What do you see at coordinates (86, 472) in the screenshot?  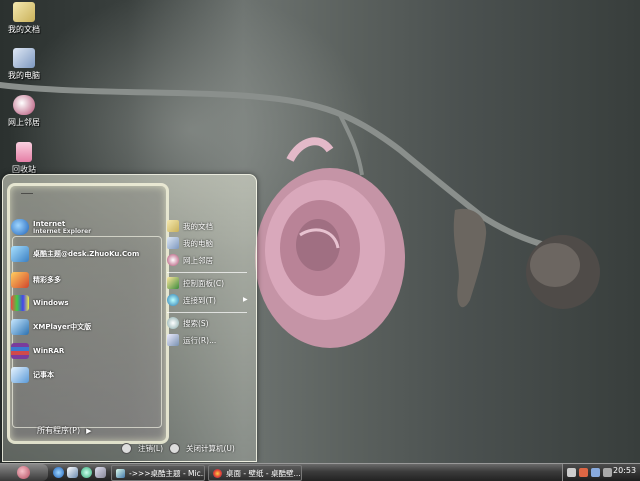 I see `quicklaunch-media-icon` at bounding box center [86, 472].